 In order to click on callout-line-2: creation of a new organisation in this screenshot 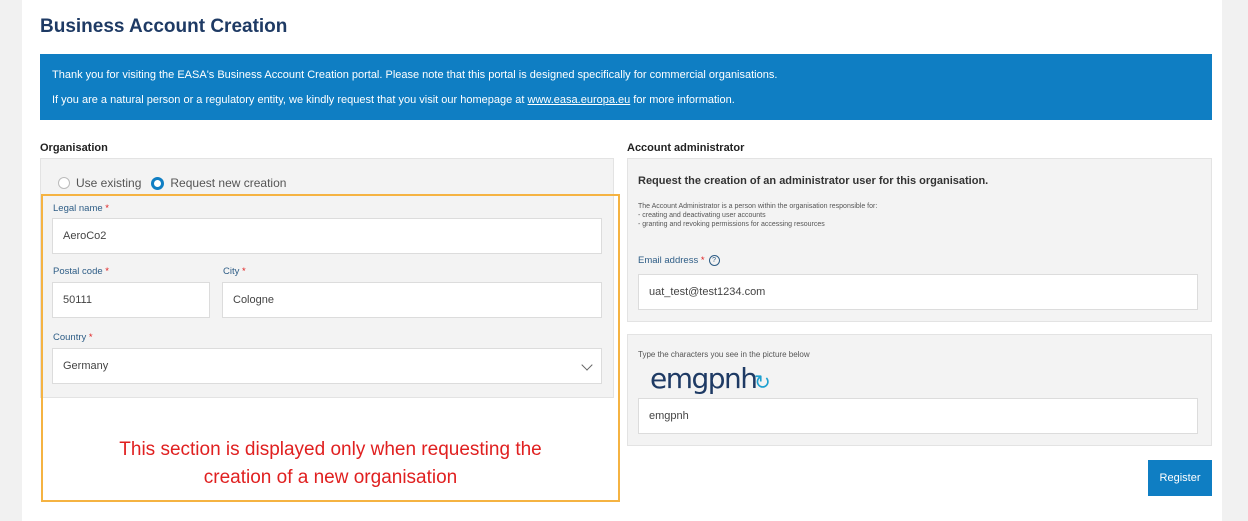, I will do `click(330, 477)`.